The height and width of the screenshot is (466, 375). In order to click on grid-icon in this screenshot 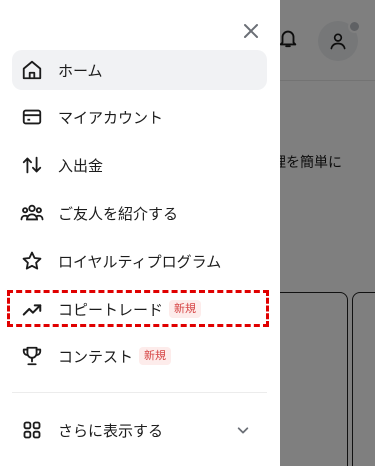, I will do `click(32, 430)`.